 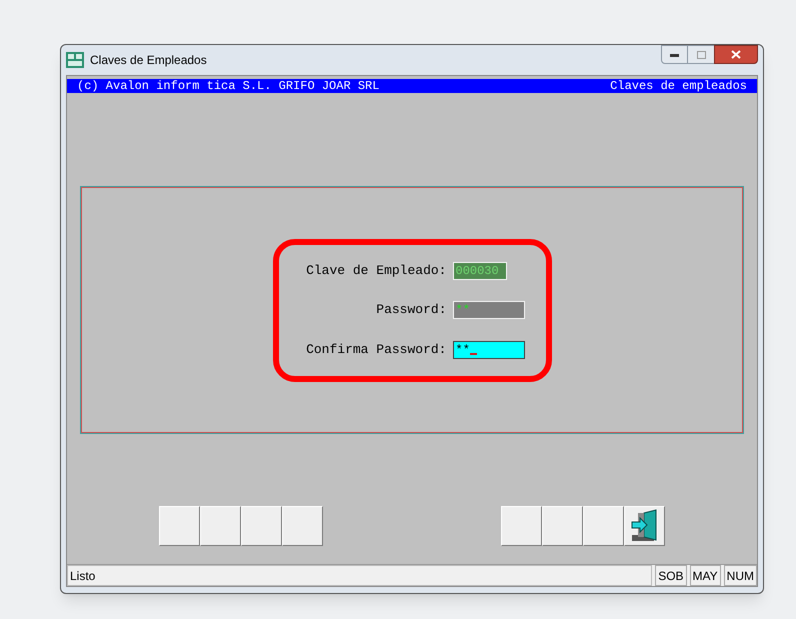 What do you see at coordinates (678, 86) in the screenshot?
I see `screen-title: Claves de empleados` at bounding box center [678, 86].